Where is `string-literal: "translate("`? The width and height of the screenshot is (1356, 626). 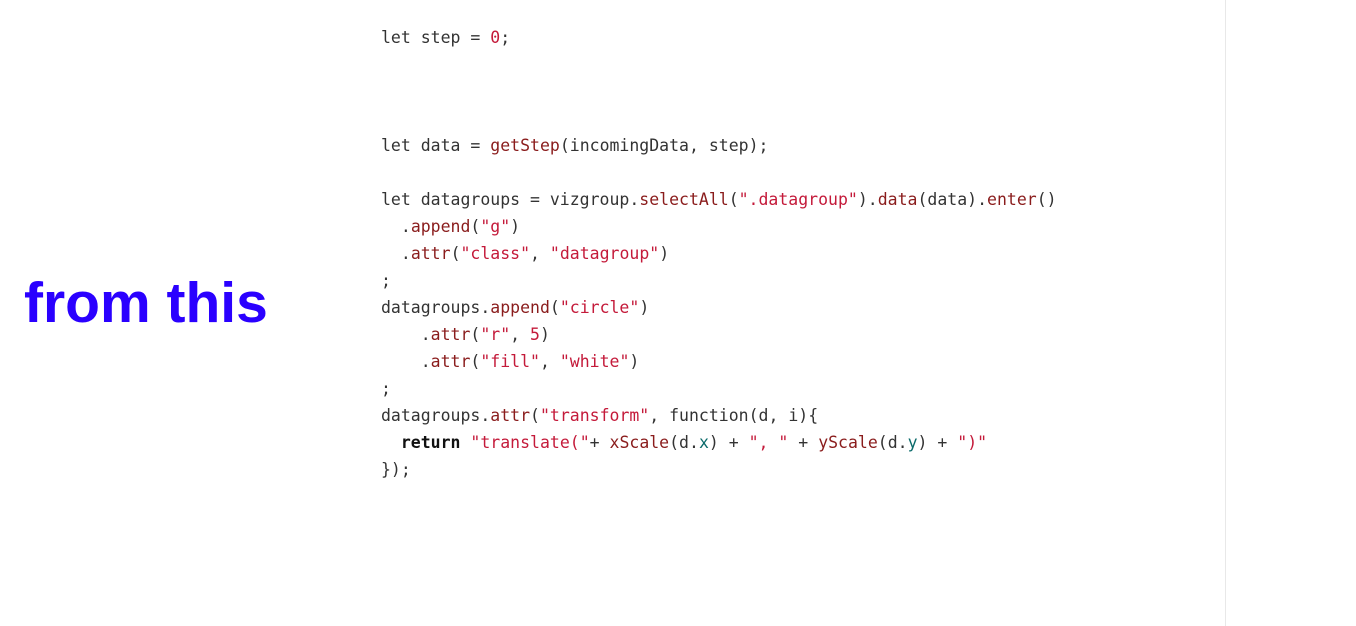
string-literal: "translate(" is located at coordinates (530, 442).